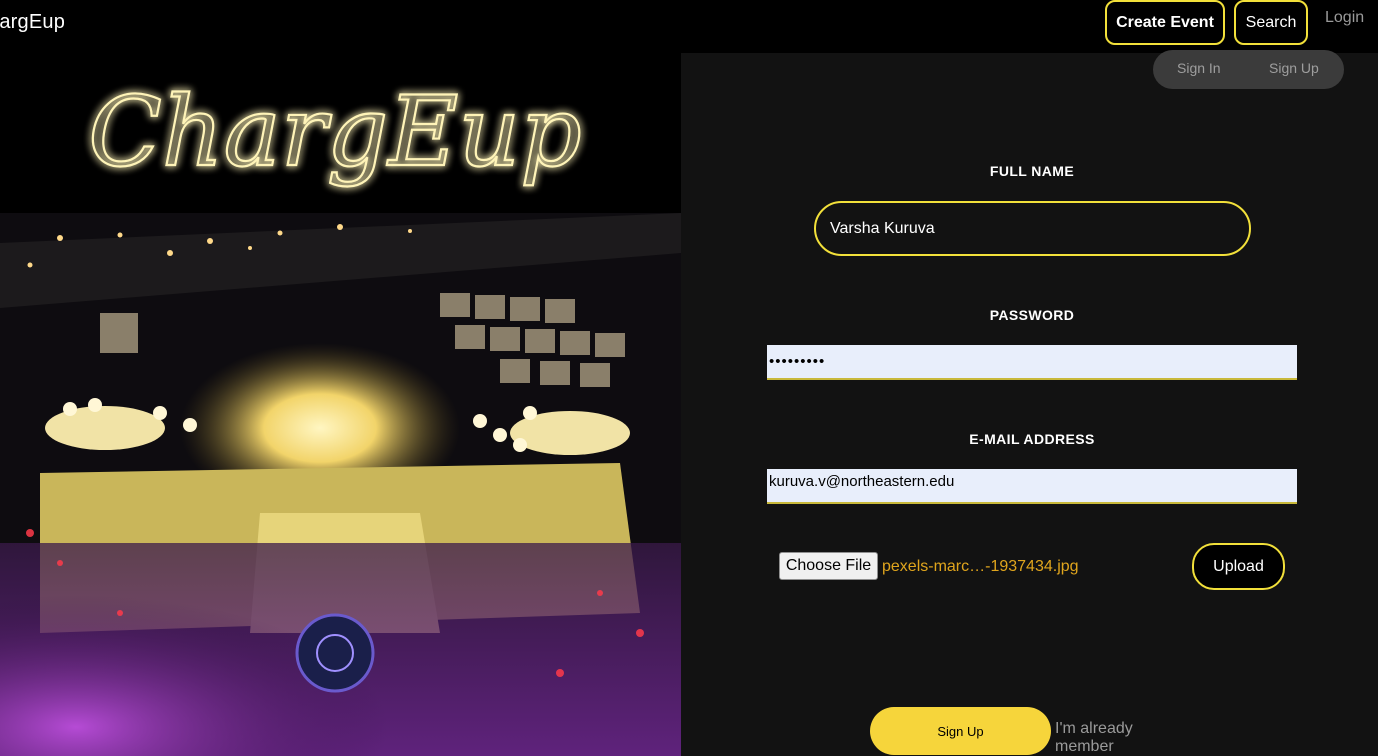 This screenshot has height=756, width=1378. What do you see at coordinates (1344, 18) in the screenshot?
I see `login-link: Login` at bounding box center [1344, 18].